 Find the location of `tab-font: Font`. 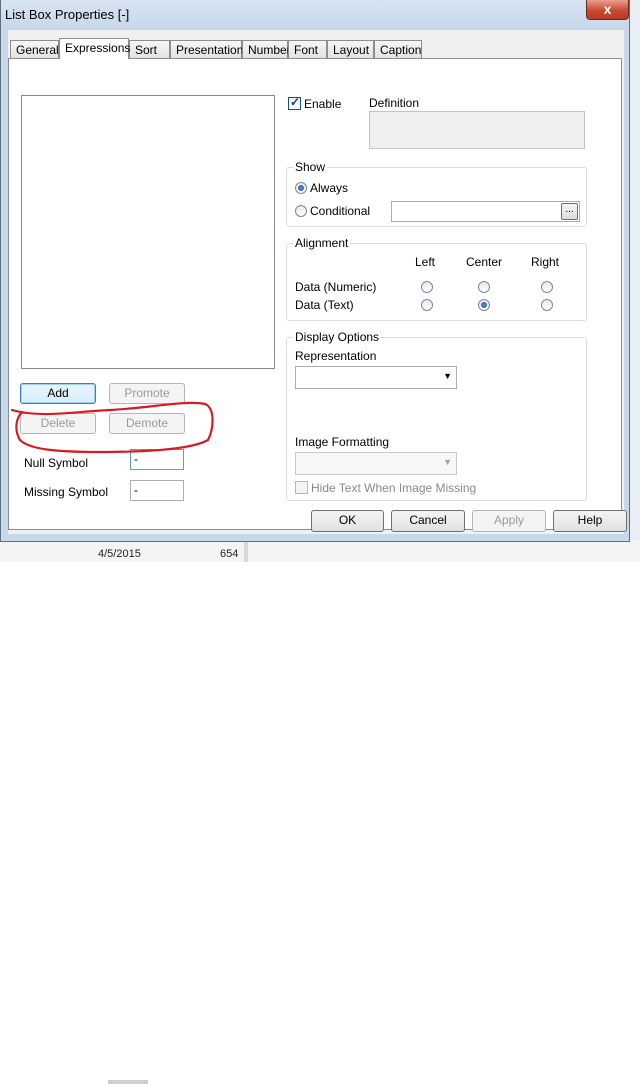

tab-font: Font is located at coordinates (307, 49).